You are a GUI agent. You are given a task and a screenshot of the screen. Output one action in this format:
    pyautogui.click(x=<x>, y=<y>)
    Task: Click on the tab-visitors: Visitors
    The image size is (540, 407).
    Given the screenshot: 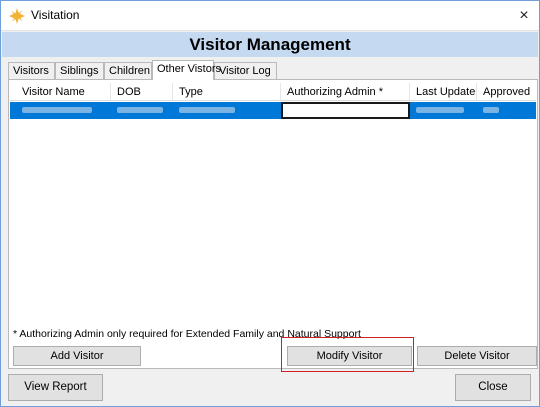 What is the action you would take?
    pyautogui.click(x=31, y=70)
    